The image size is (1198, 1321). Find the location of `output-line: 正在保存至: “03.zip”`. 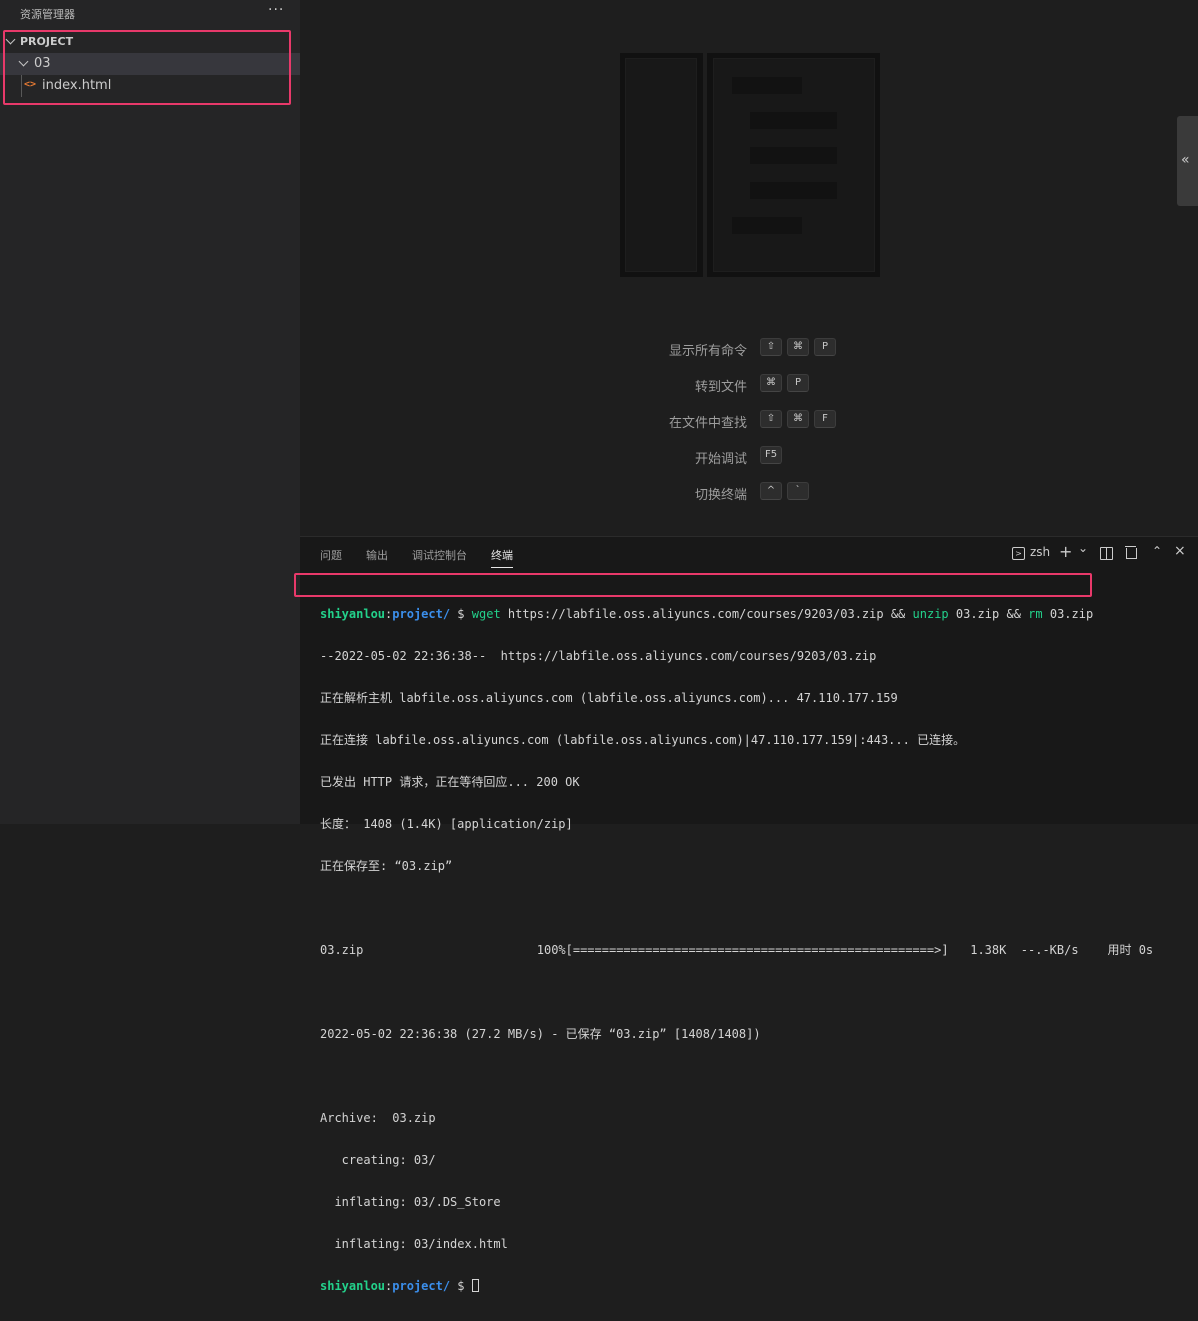

output-line: 正在保存至: “03.zip” is located at coordinates (386, 866).